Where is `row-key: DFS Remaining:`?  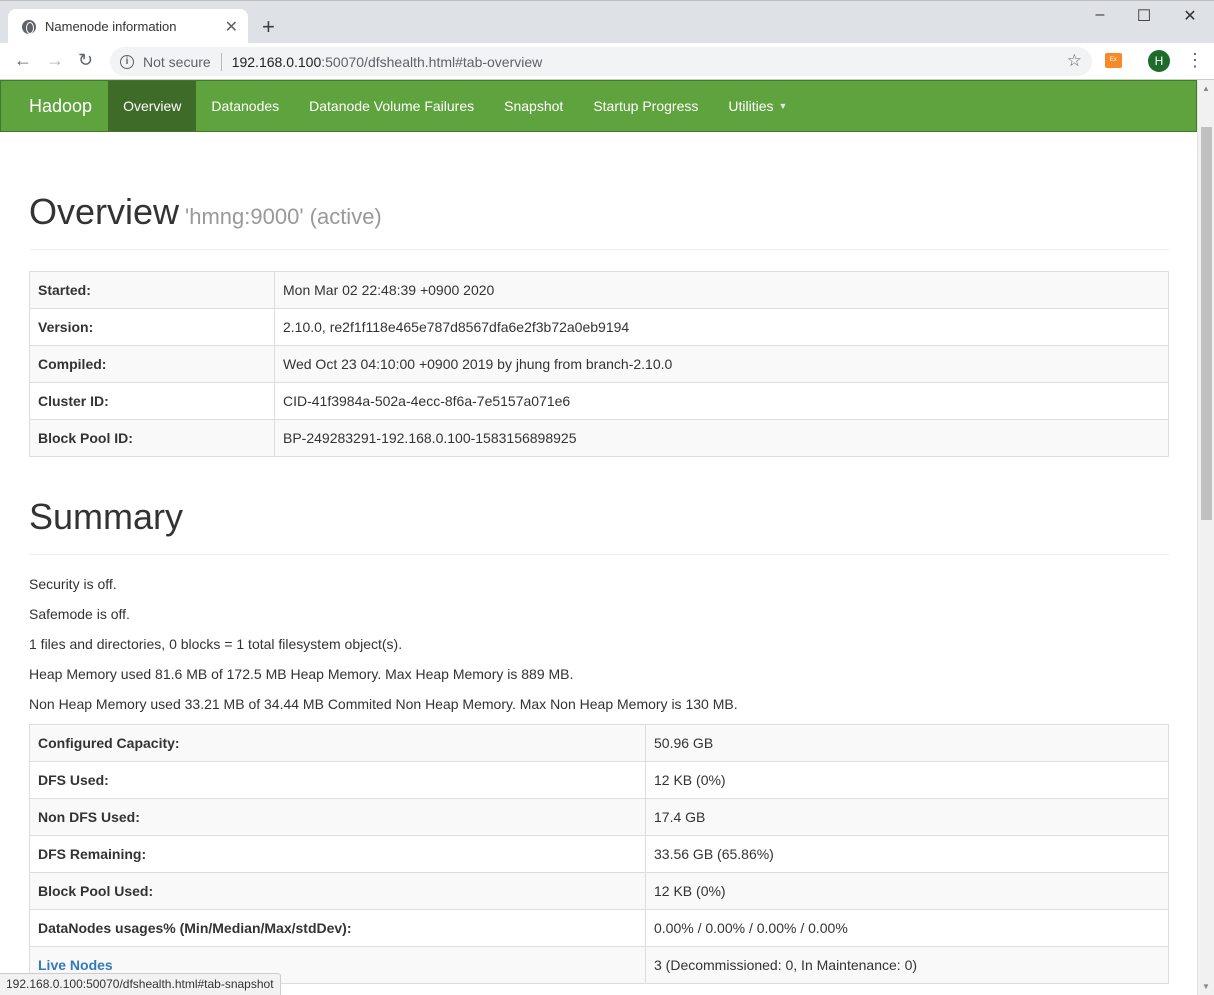
row-key: DFS Remaining: is located at coordinates (337, 854).